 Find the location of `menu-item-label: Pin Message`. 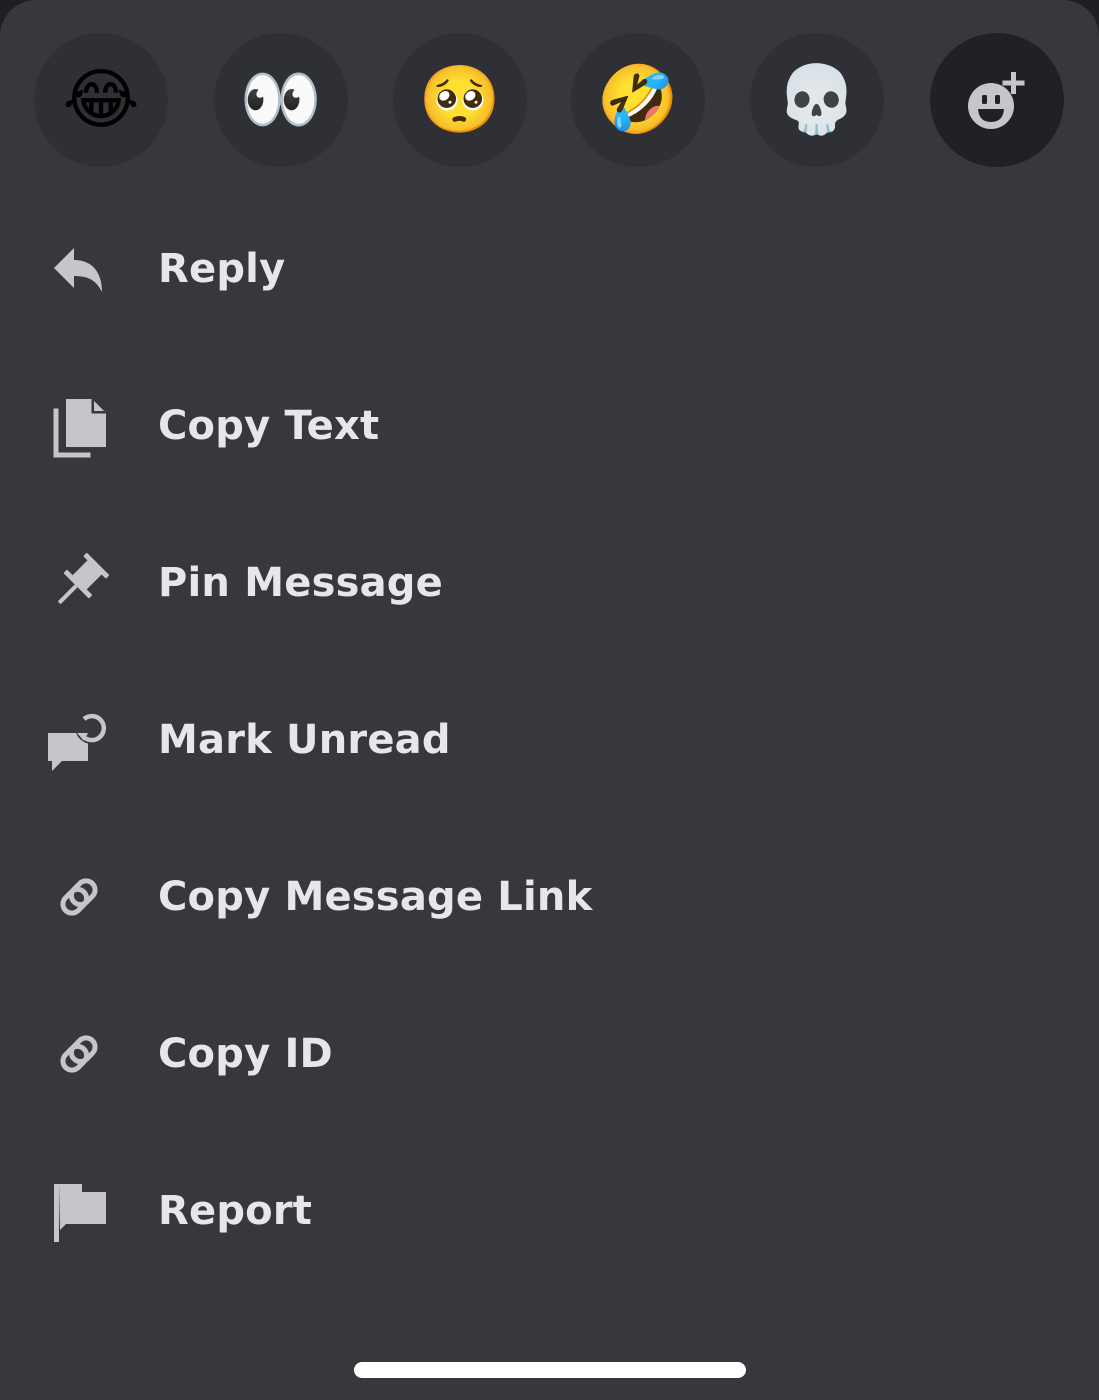

menu-item-label: Pin Message is located at coordinates (300, 582).